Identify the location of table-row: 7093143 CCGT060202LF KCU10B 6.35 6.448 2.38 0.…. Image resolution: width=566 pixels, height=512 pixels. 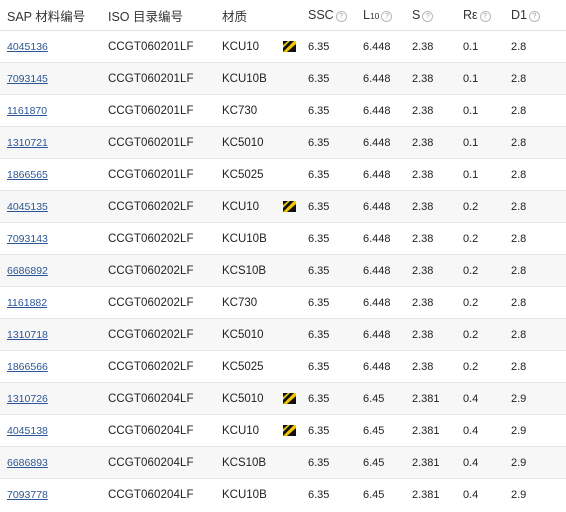
(283, 238).